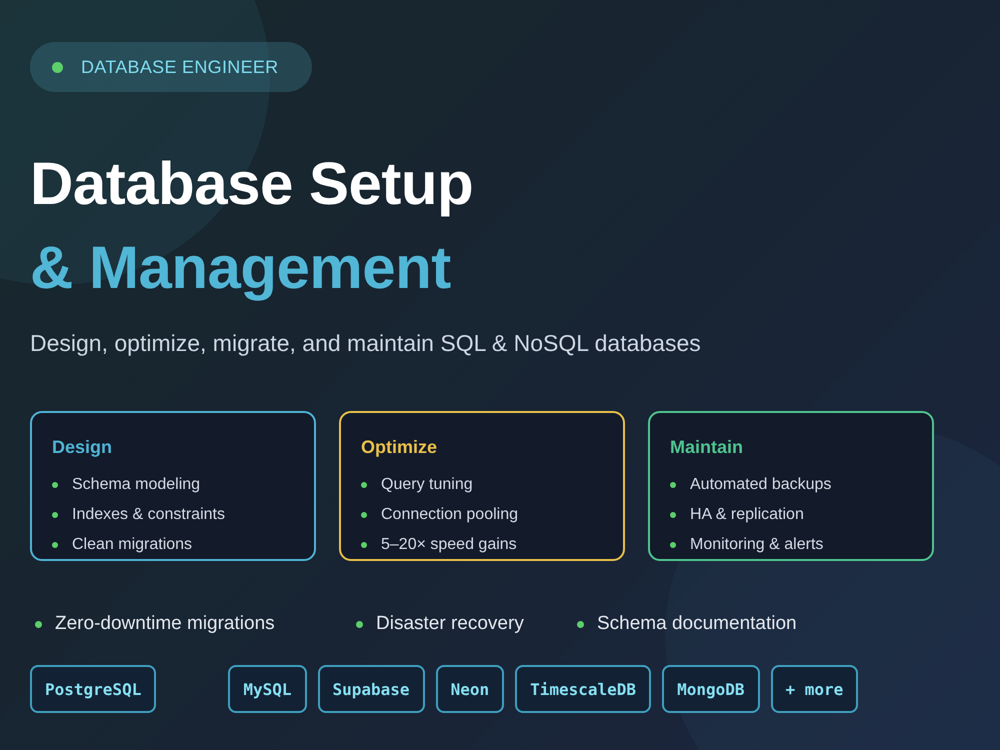 Image resolution: width=1000 pixels, height=750 pixels. I want to click on list-item: Clean migrations, so click(132, 545).